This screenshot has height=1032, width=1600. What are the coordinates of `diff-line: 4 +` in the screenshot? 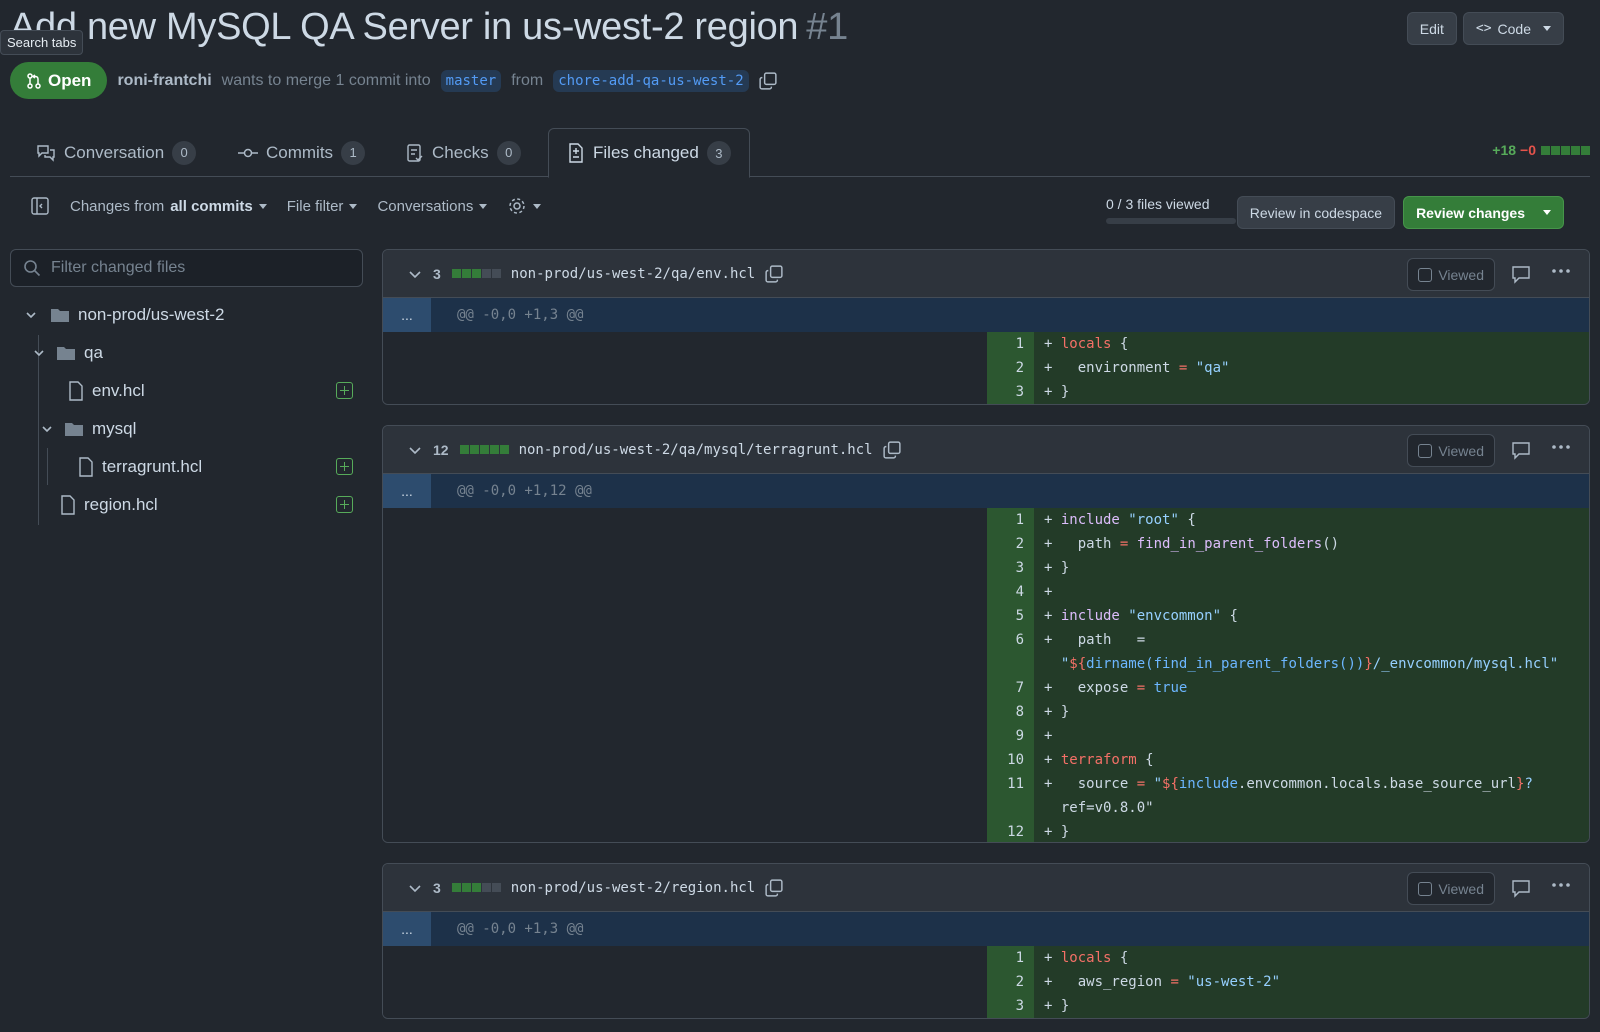 It's located at (1288, 592).